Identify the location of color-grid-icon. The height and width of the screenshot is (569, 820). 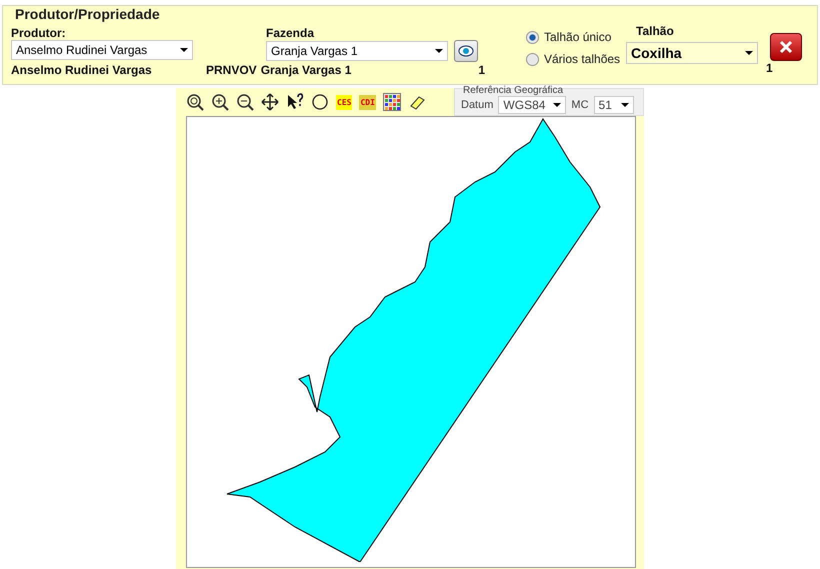
(391, 102).